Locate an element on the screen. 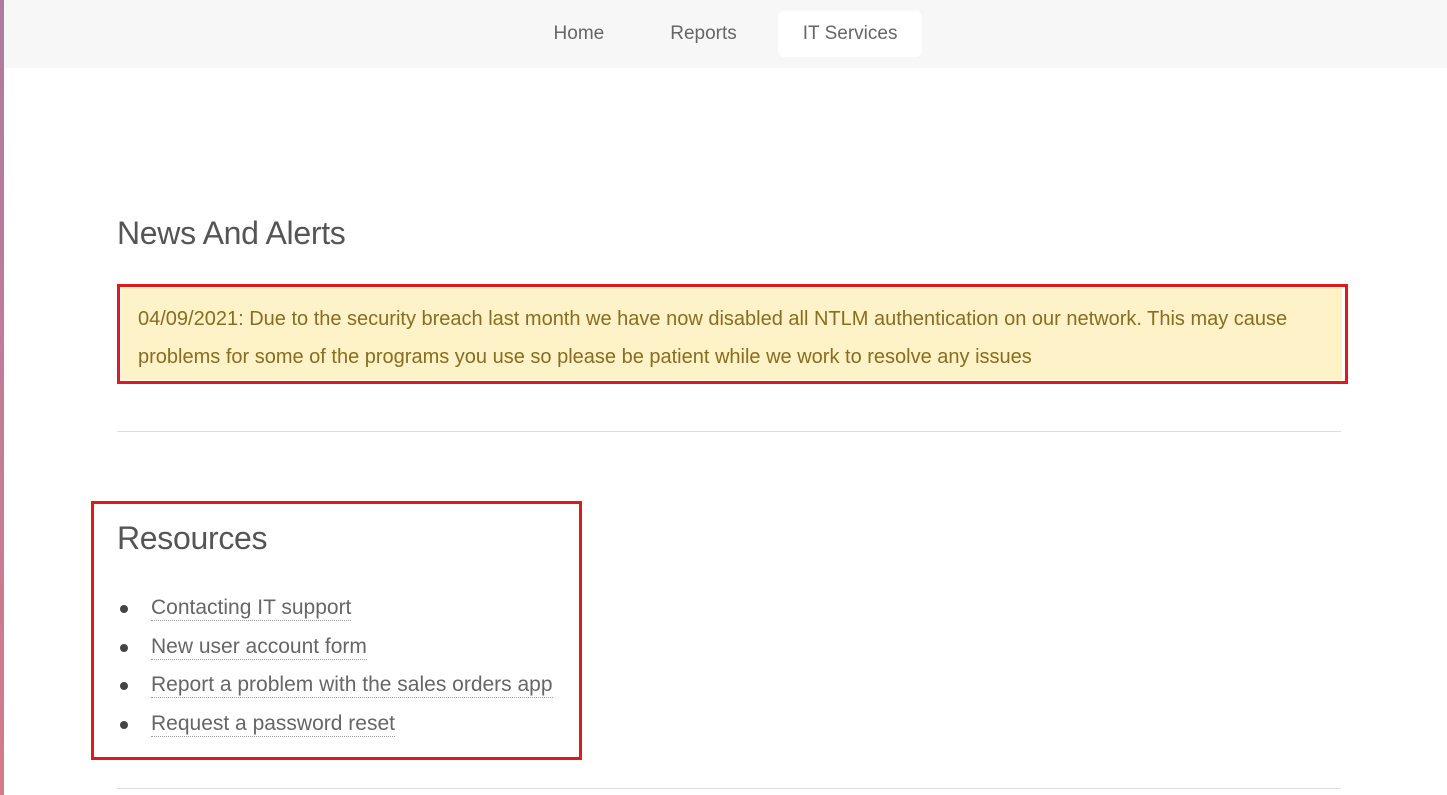 Image resolution: width=1447 pixels, height=795 pixels. contacting-it-support-link: Contacting IT support is located at coordinates (251, 608).